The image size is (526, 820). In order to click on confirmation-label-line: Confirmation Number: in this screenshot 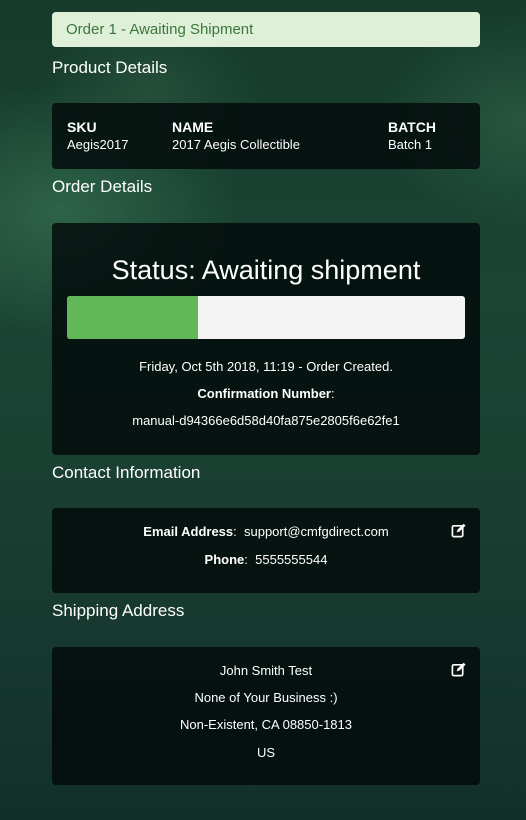, I will do `click(266, 393)`.